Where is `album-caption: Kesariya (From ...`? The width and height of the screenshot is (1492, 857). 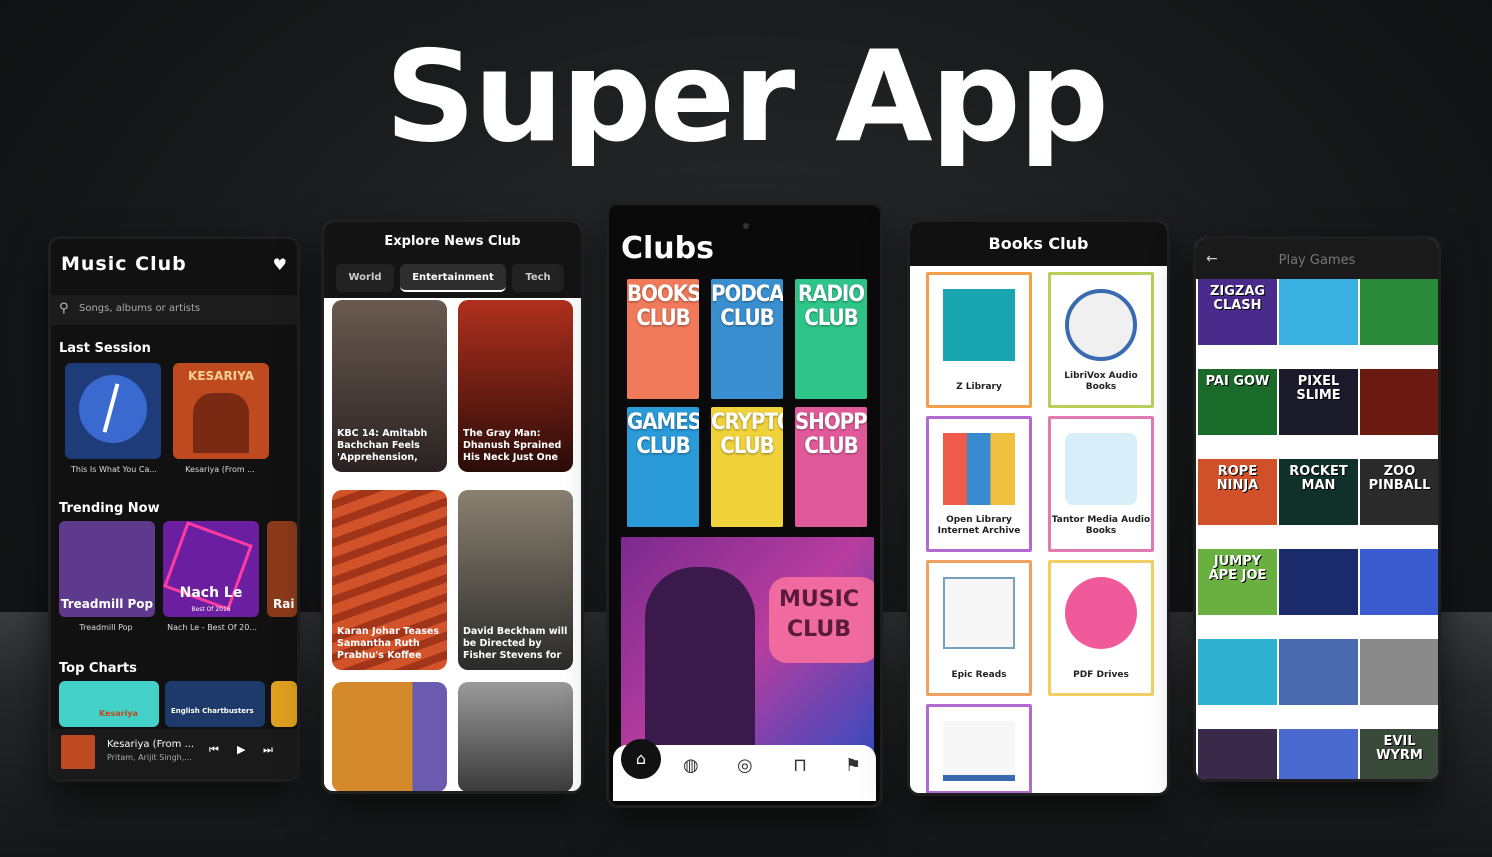
album-caption: Kesariya (From ... is located at coordinates (220, 469).